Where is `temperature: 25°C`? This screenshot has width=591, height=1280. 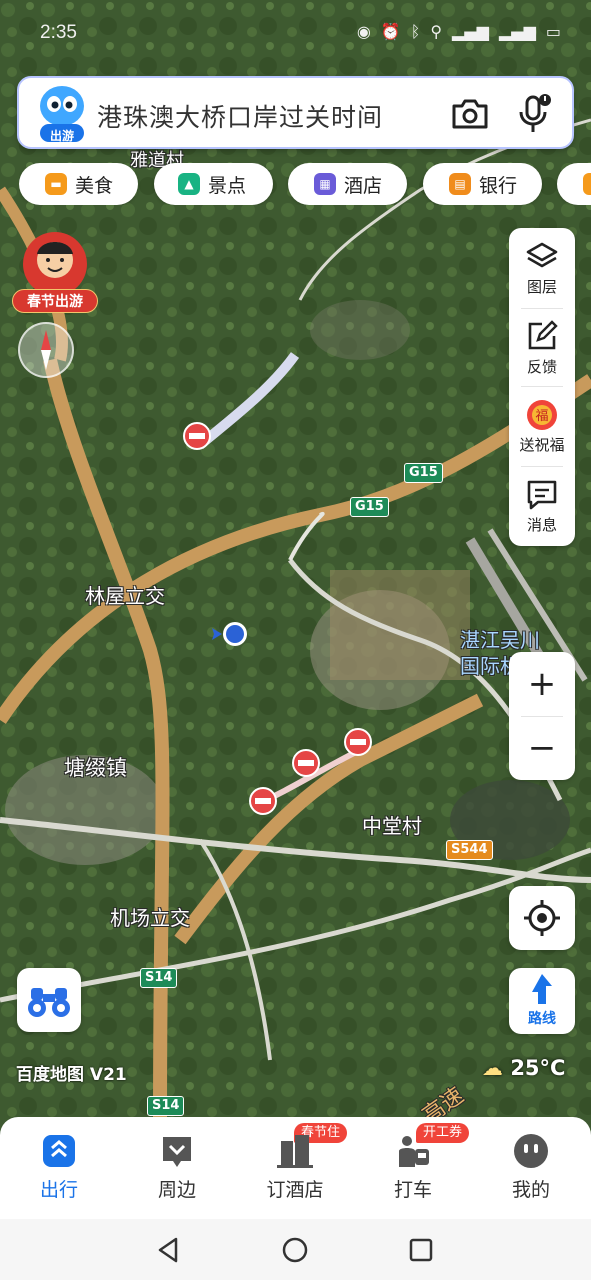 temperature: 25°C is located at coordinates (538, 1068).